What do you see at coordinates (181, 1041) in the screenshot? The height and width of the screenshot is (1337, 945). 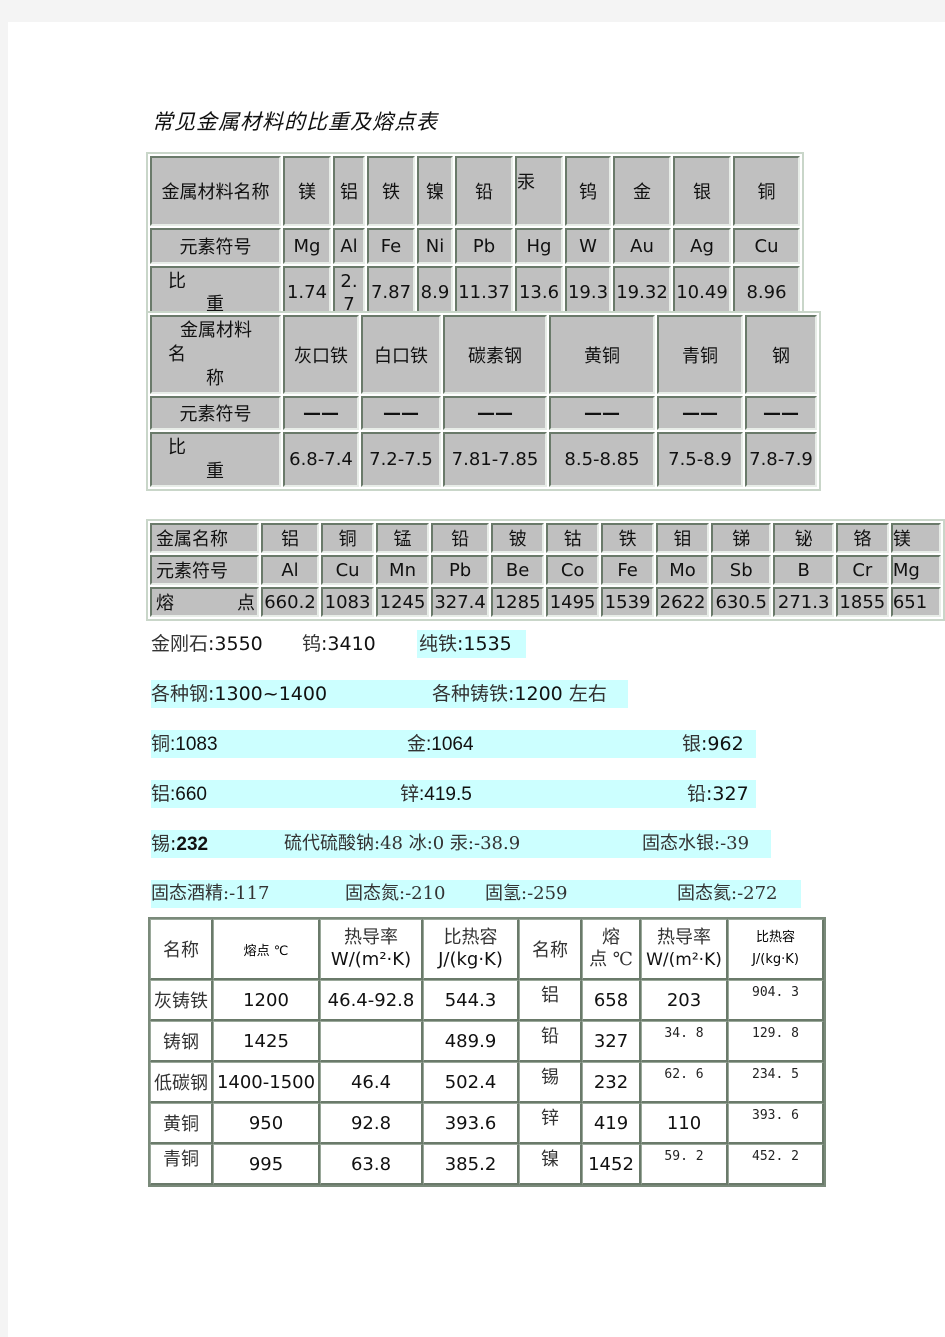 I see `name-cell: 铸钢` at bounding box center [181, 1041].